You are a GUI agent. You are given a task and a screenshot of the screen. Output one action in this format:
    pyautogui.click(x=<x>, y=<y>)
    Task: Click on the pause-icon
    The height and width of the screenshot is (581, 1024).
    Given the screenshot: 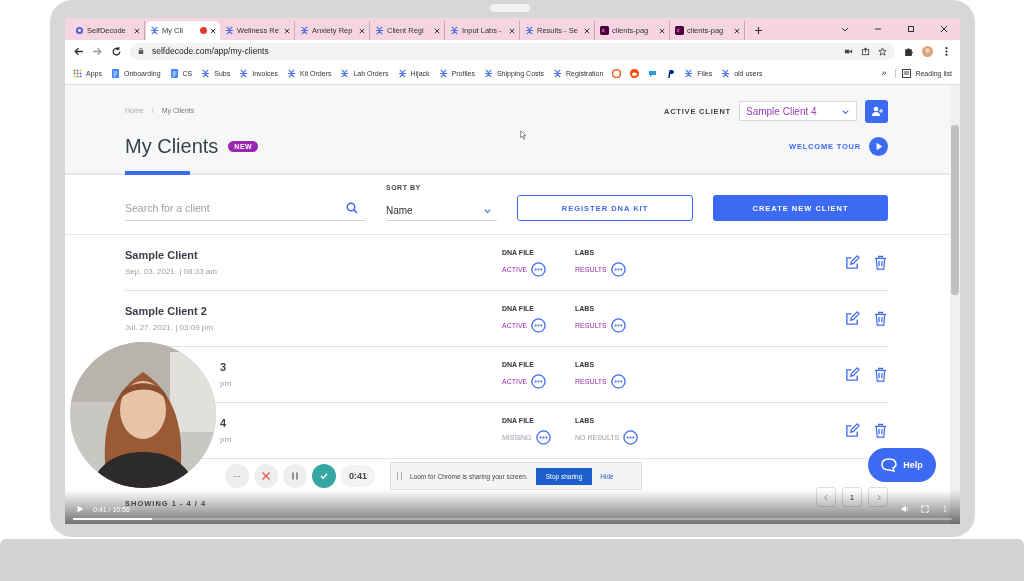 What is the action you would take?
    pyautogui.click(x=295, y=476)
    